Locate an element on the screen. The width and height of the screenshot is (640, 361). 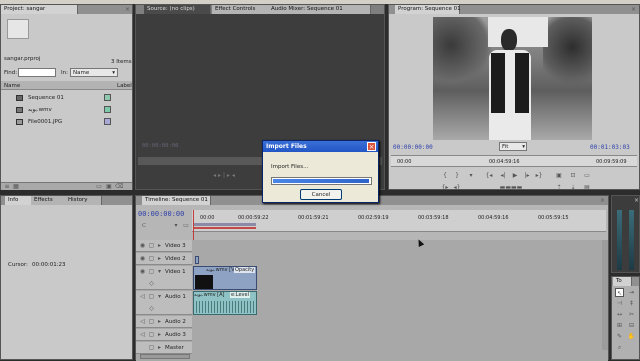
tab-tools: To is located at coordinates (622, 281).